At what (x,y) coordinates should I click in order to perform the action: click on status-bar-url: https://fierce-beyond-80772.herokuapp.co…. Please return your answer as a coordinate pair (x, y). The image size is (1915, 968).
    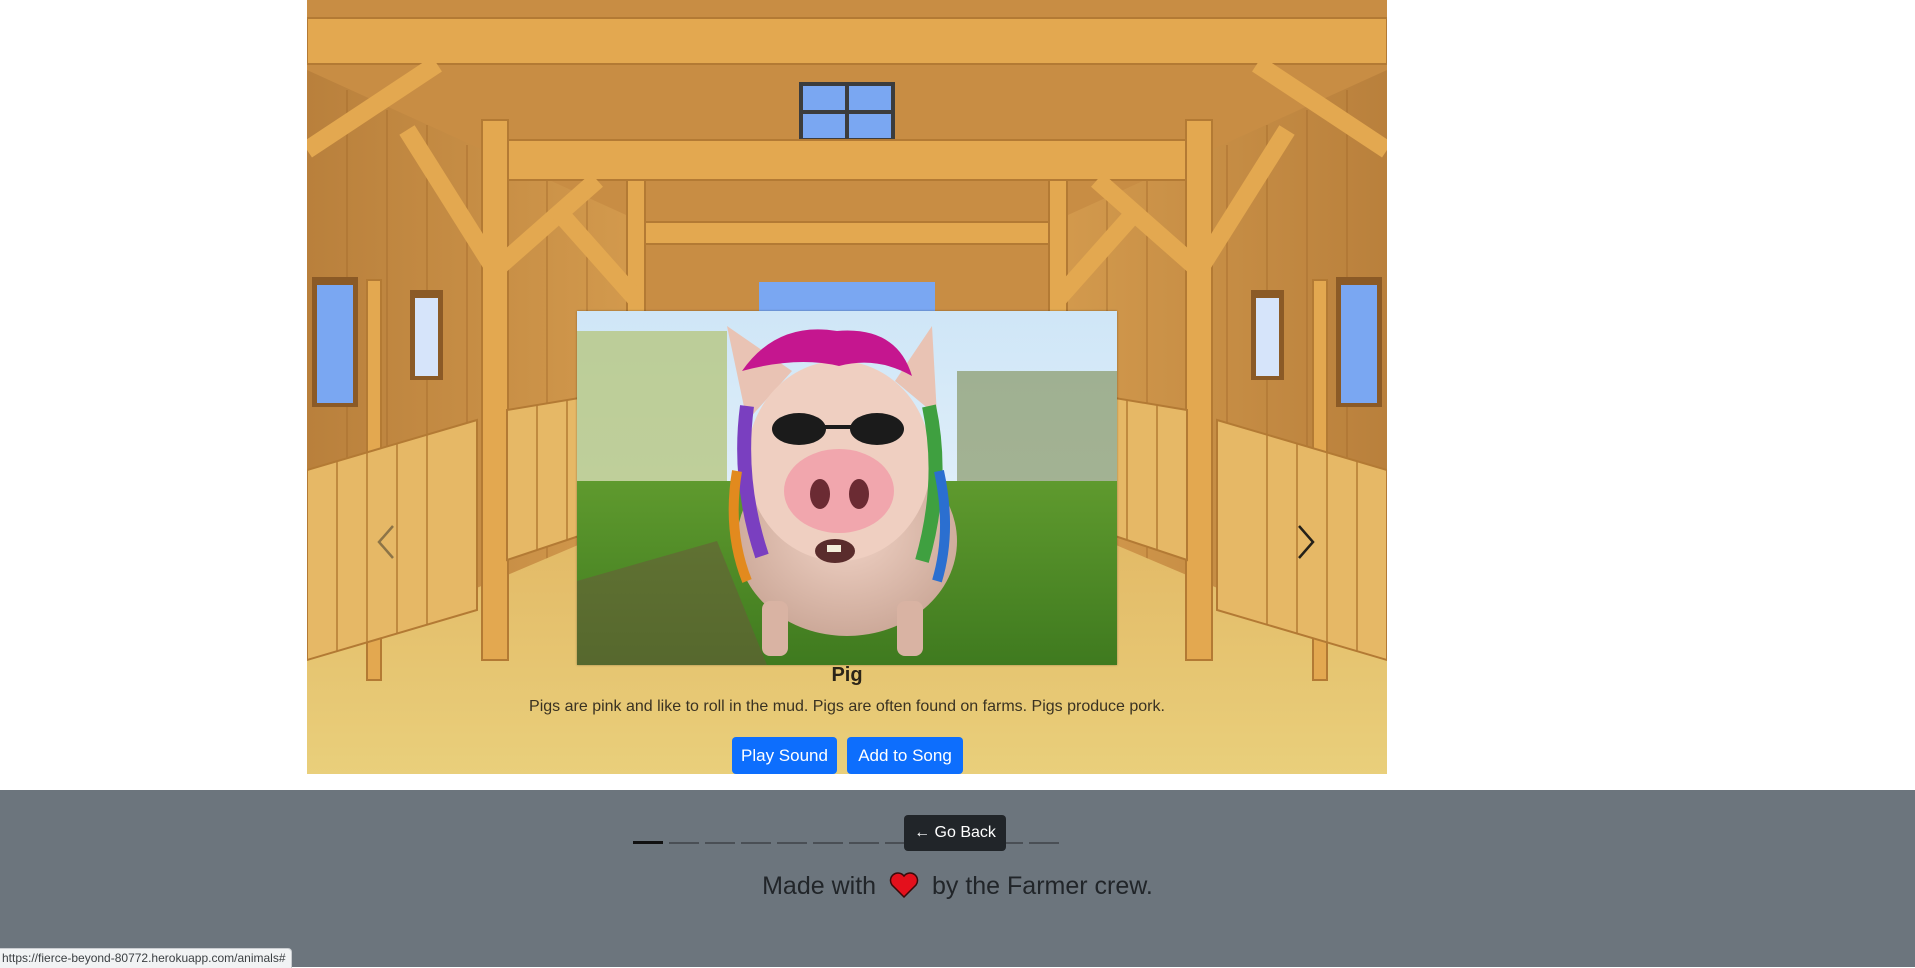
    Looking at the image, I should click on (146, 958).